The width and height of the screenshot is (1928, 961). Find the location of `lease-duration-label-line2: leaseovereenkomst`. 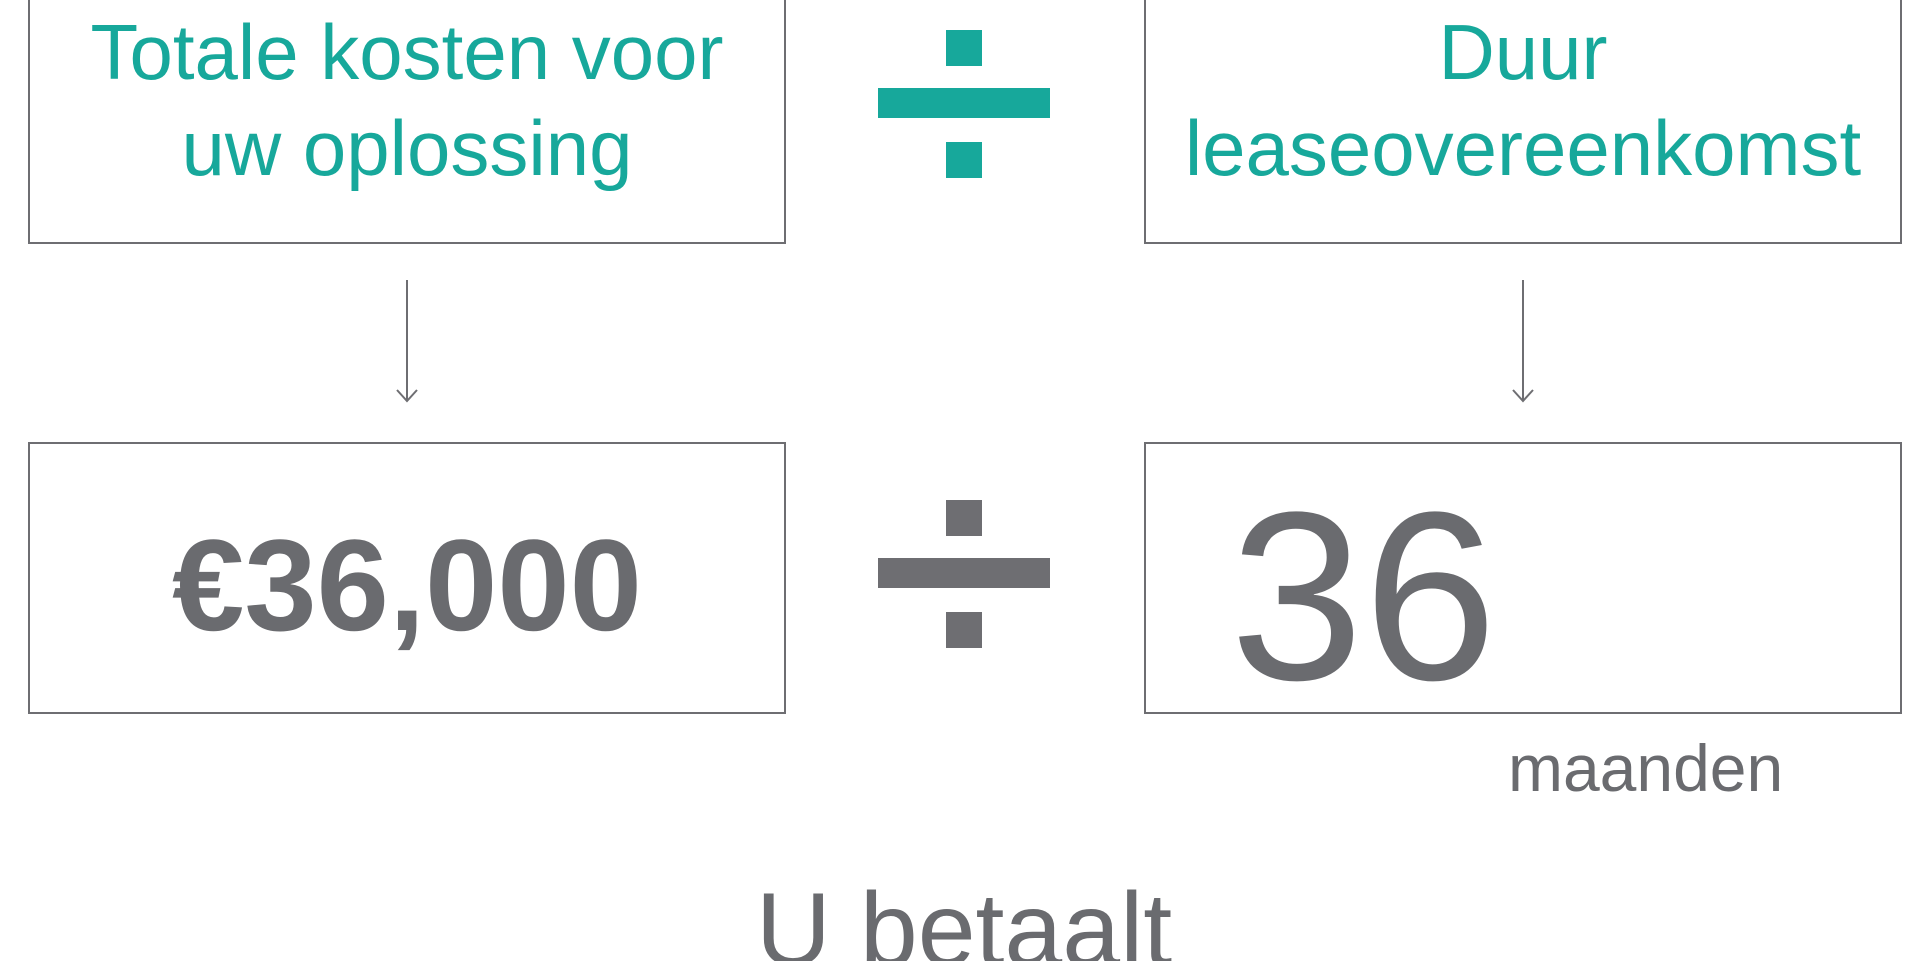

lease-duration-label-line2: leaseovereenkomst is located at coordinates (1523, 148).